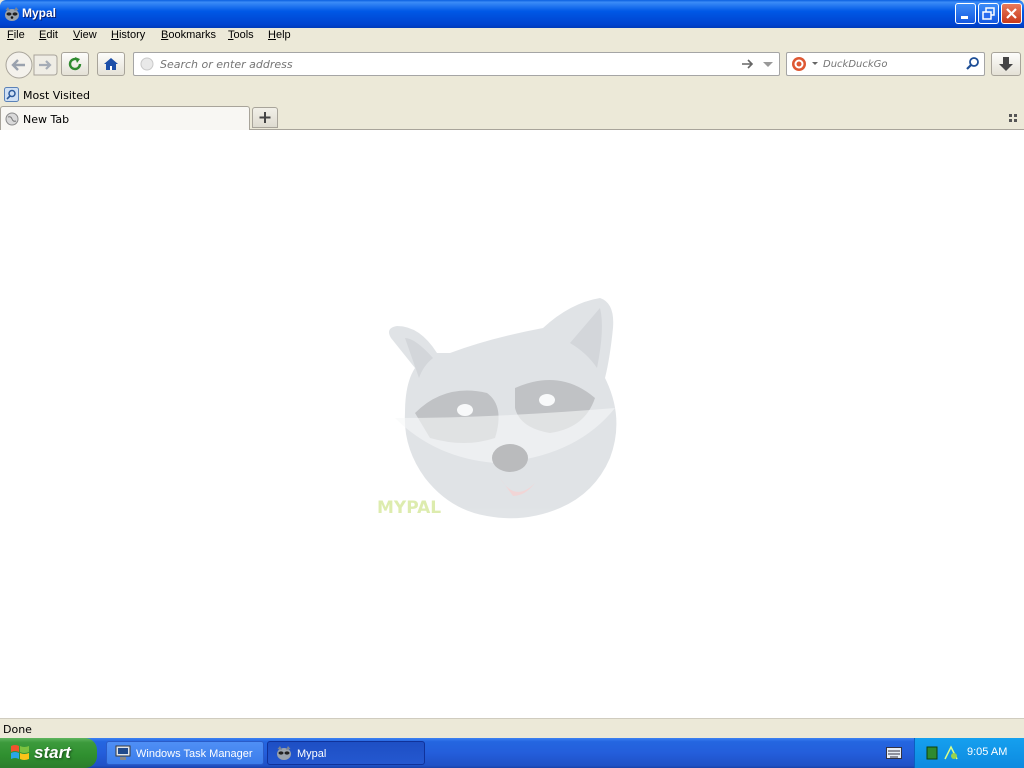 The image size is (1024, 768). Describe the element at coordinates (932, 753) in the screenshot. I see `tray-status-icon` at that location.